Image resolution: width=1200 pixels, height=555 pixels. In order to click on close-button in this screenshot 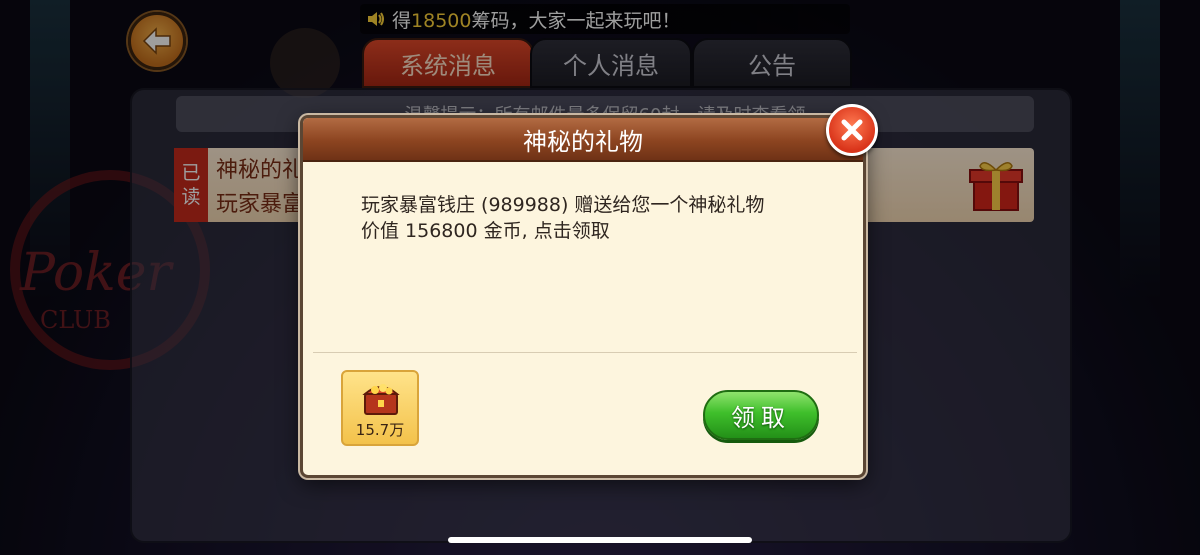, I will do `click(852, 130)`.